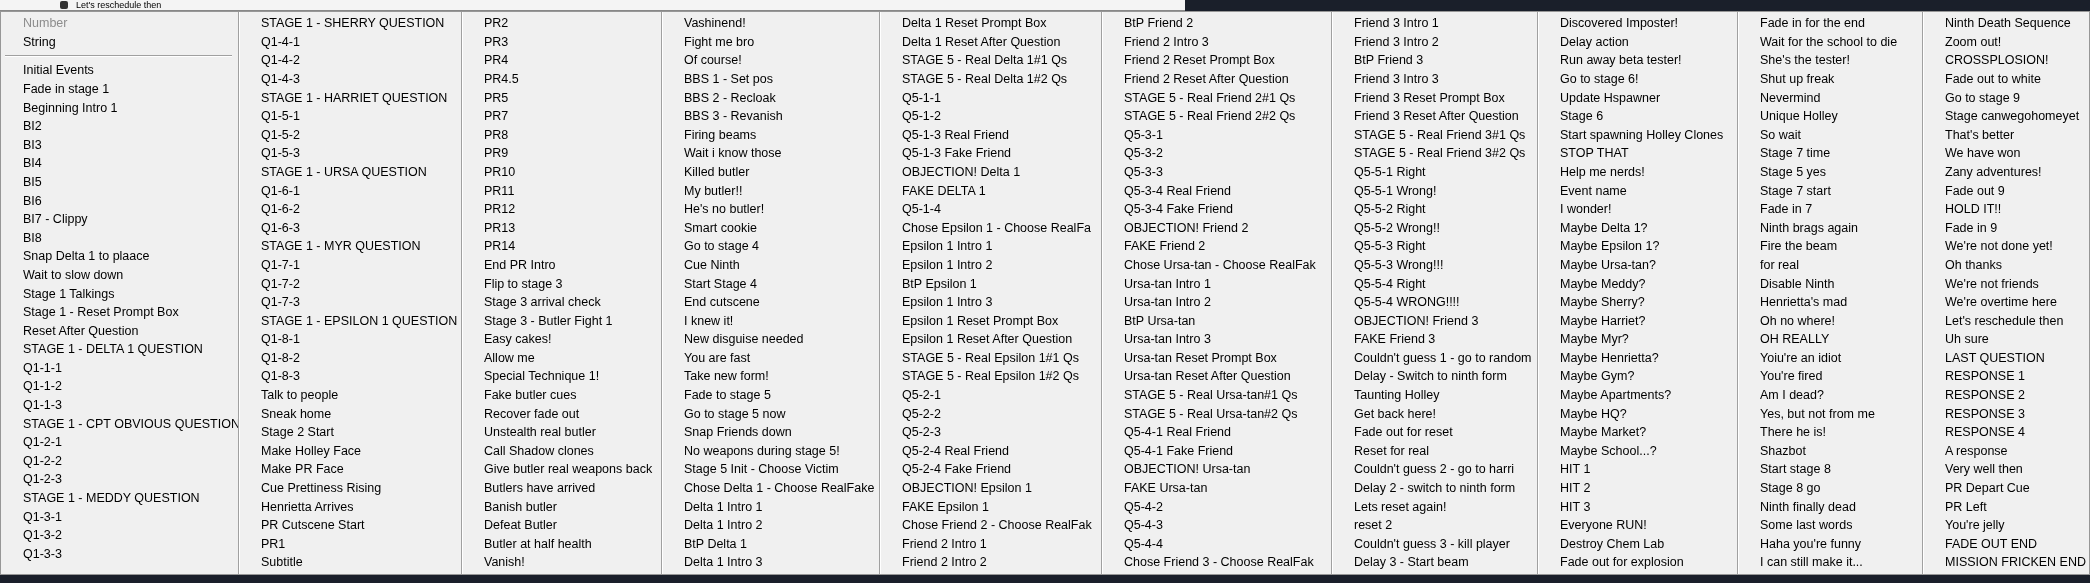 The image size is (2090, 583). Describe the element at coordinates (2006, 153) in the screenshot. I see `menu-item: We have won` at that location.